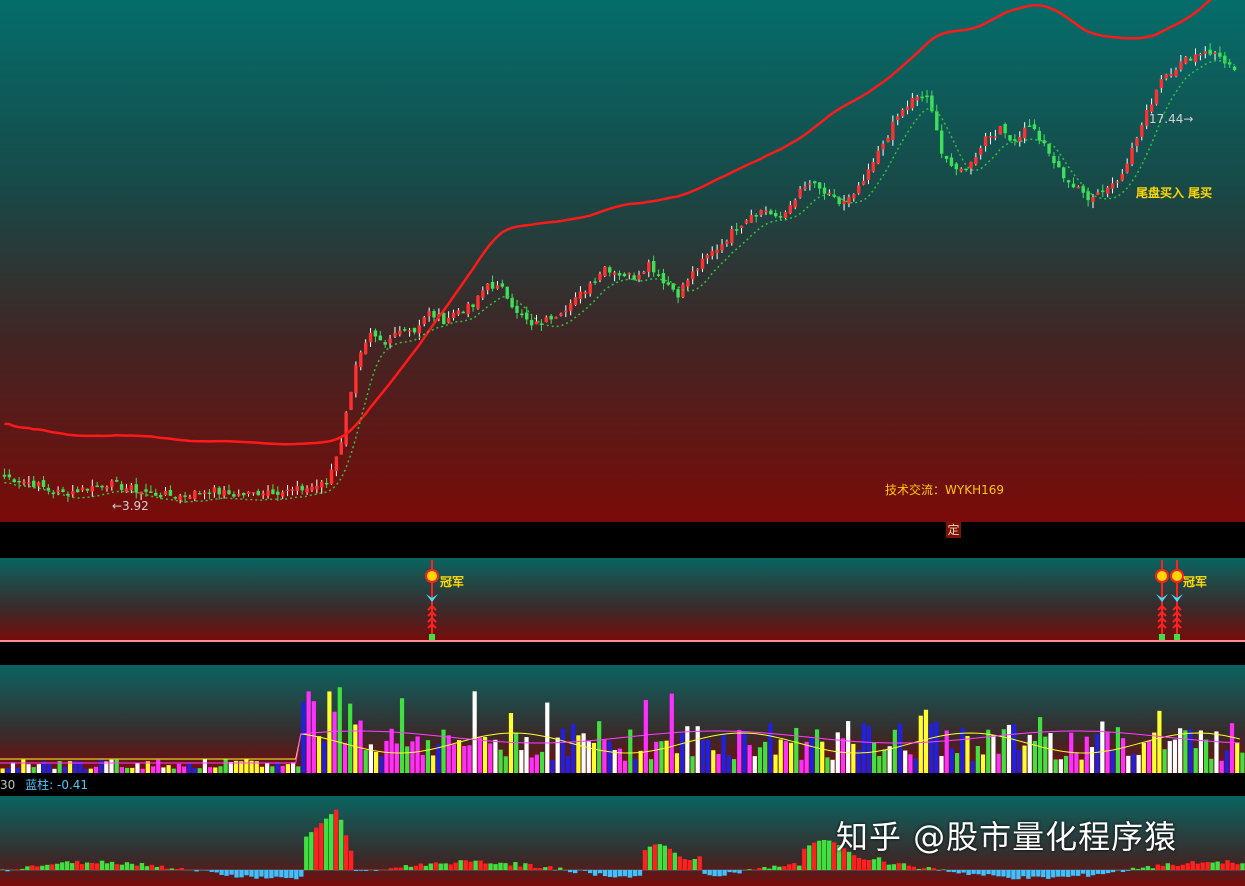 This screenshot has height=886, width=1245. Describe the element at coordinates (1174, 193) in the screenshot. I see `buy-signal-label: 尾盘买入 尾买` at that location.